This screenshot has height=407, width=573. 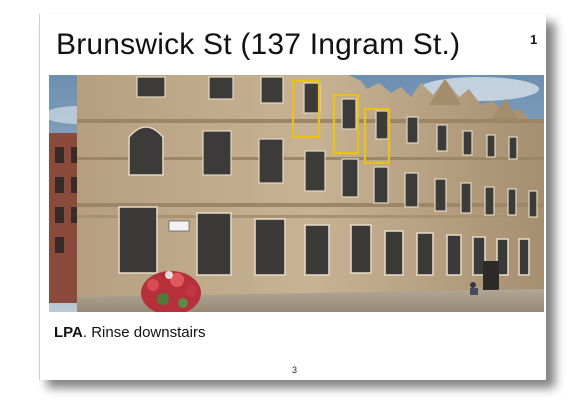 What do you see at coordinates (68, 332) in the screenshot?
I see `caption-bold: LPA` at bounding box center [68, 332].